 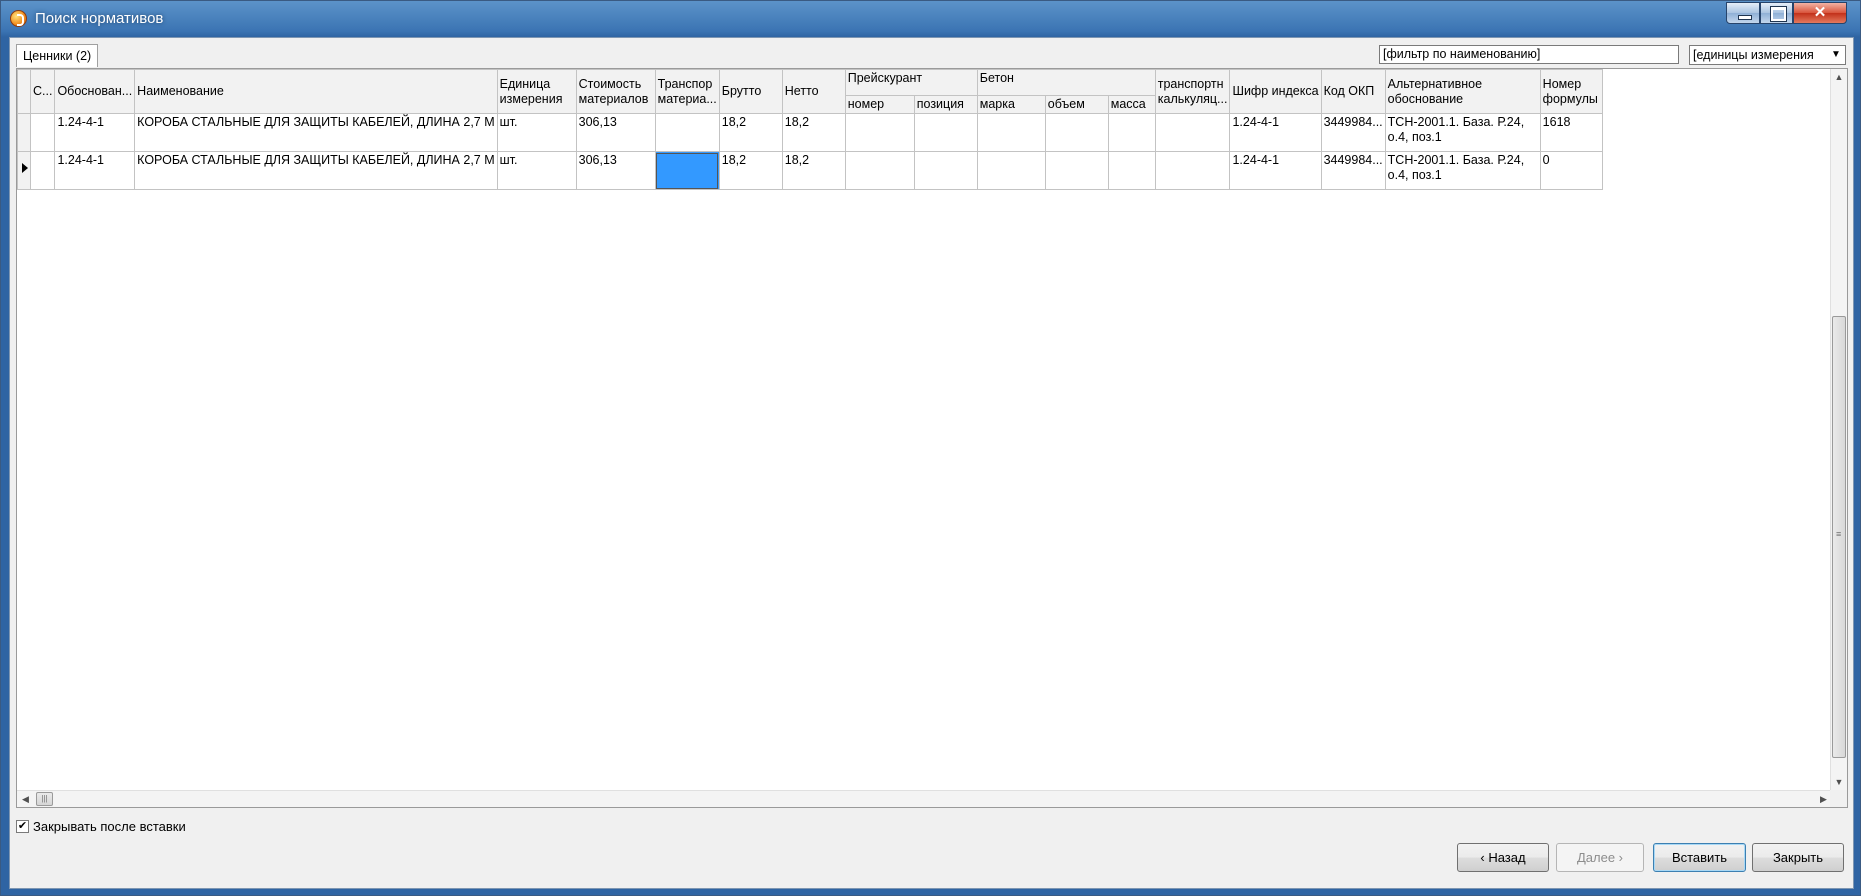 I want to click on close-after-insert-checkbox: ✔ Закрывать после вставки, so click(x=101, y=826).